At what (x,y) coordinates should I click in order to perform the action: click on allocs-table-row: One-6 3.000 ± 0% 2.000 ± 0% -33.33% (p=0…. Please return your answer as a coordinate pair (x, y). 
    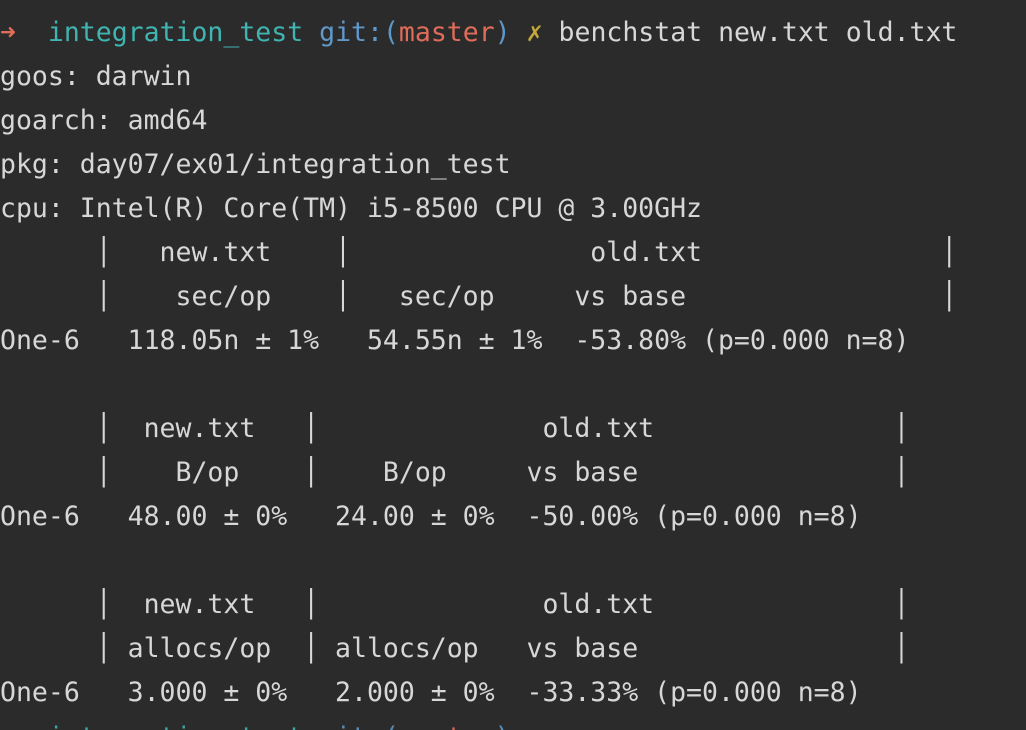
    Looking at the image, I should click on (431, 692).